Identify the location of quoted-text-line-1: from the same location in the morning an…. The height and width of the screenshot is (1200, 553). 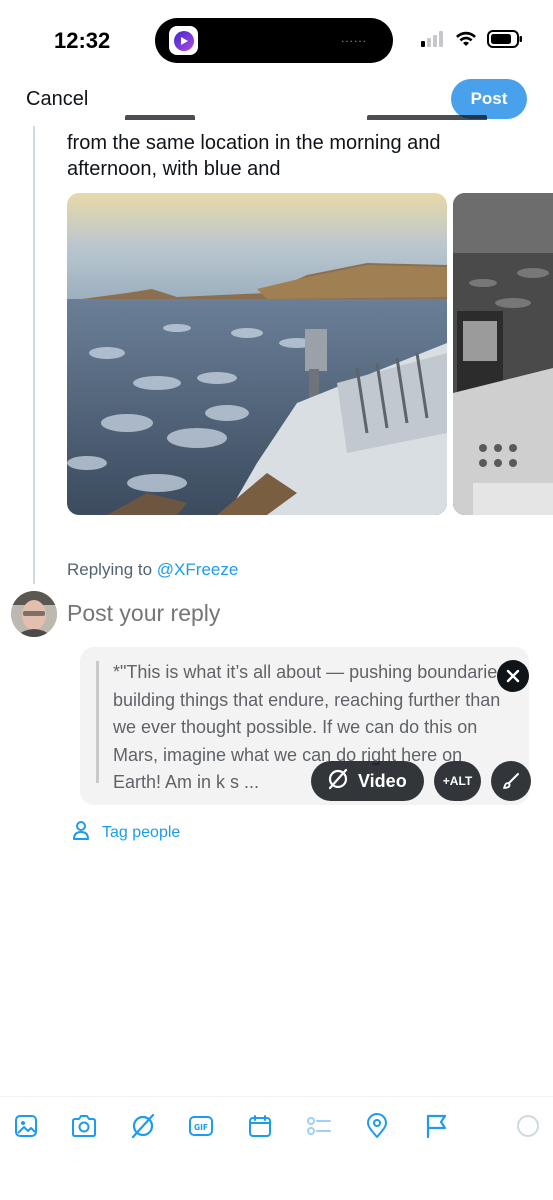
(254, 143).